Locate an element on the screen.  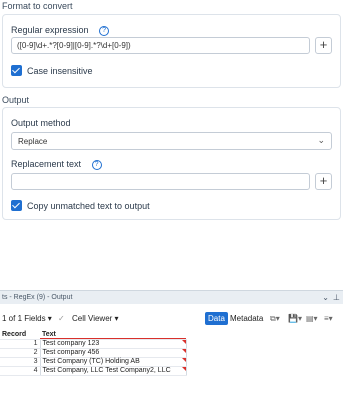
output-section-title: Output is located at coordinates (16, 100).